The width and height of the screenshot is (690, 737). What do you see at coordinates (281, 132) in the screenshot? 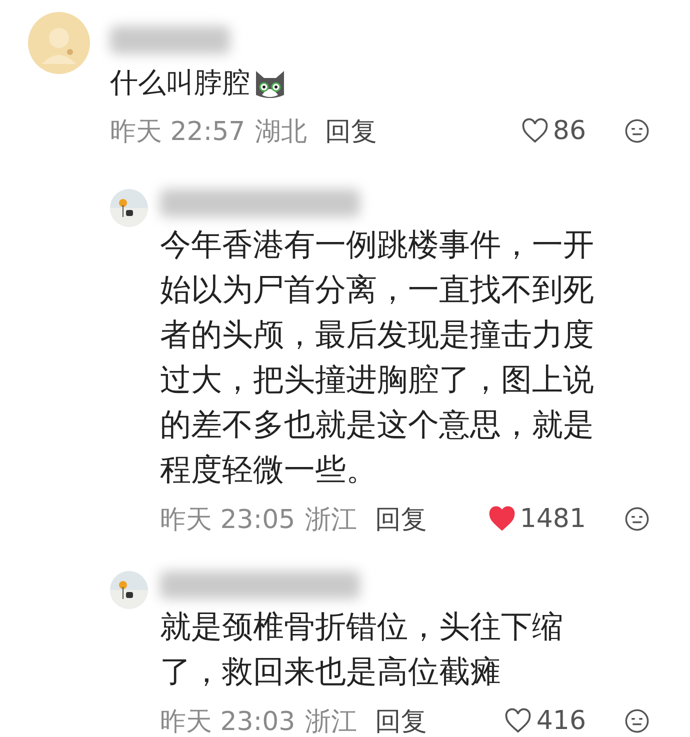
I see `comment-location: 湖北` at bounding box center [281, 132].